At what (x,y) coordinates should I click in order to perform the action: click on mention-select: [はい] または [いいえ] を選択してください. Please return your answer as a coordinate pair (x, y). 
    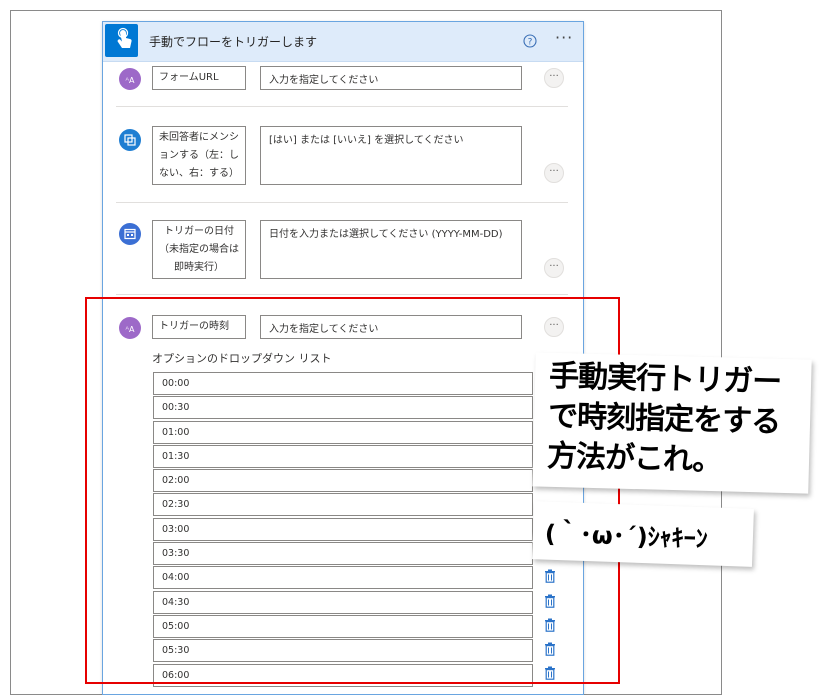
    Looking at the image, I should click on (391, 155).